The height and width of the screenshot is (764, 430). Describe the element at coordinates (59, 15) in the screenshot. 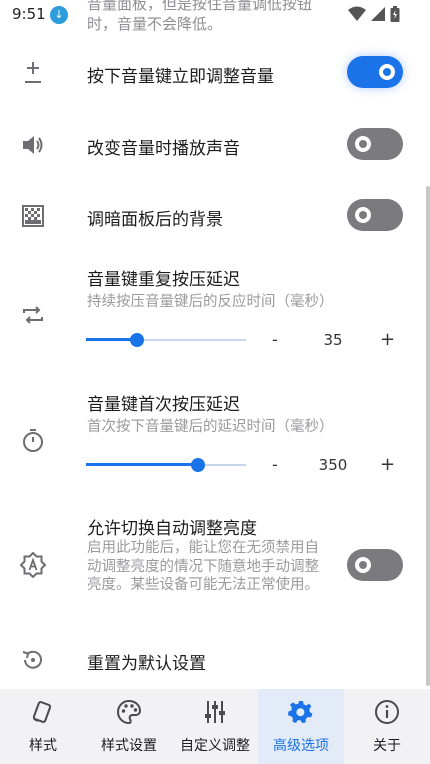

I see `download-icon: ↓` at that location.